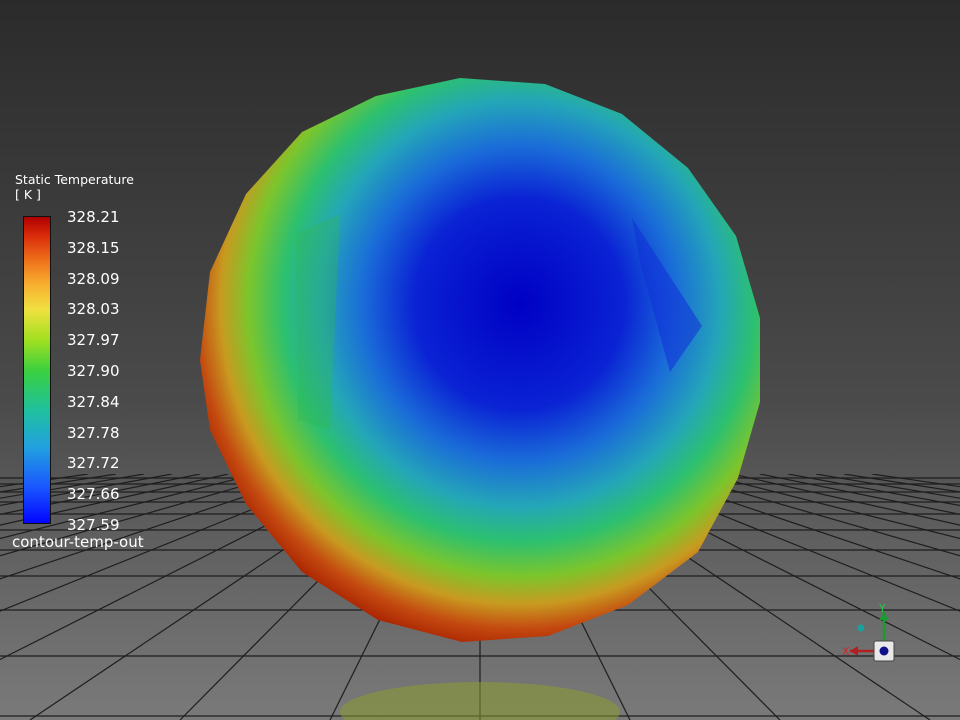  I want to click on triad-y-label: Y, so click(882, 608).